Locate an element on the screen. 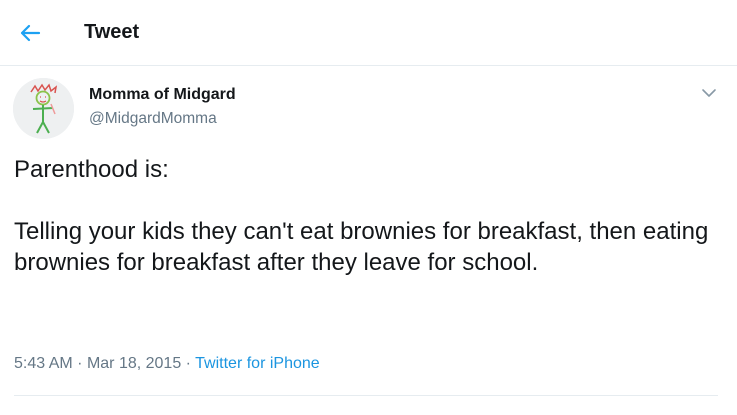 The width and height of the screenshot is (737, 415). tweet-time: 5:43 AM is located at coordinates (43, 363).